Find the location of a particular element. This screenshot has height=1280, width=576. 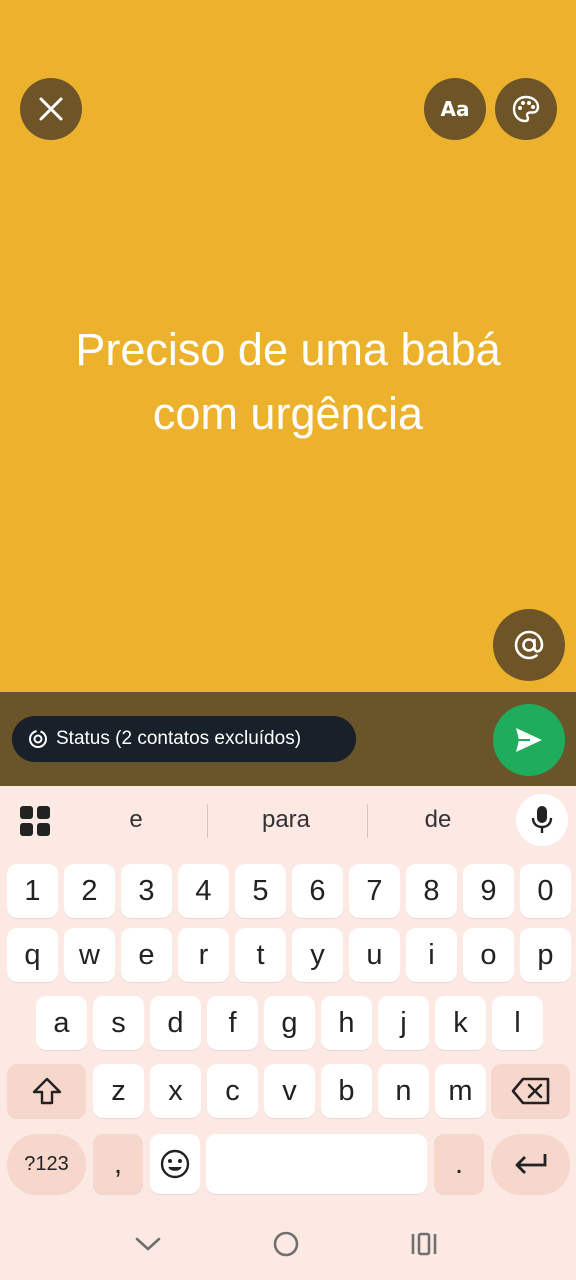

nav-back-button is located at coordinates (148, 1244).